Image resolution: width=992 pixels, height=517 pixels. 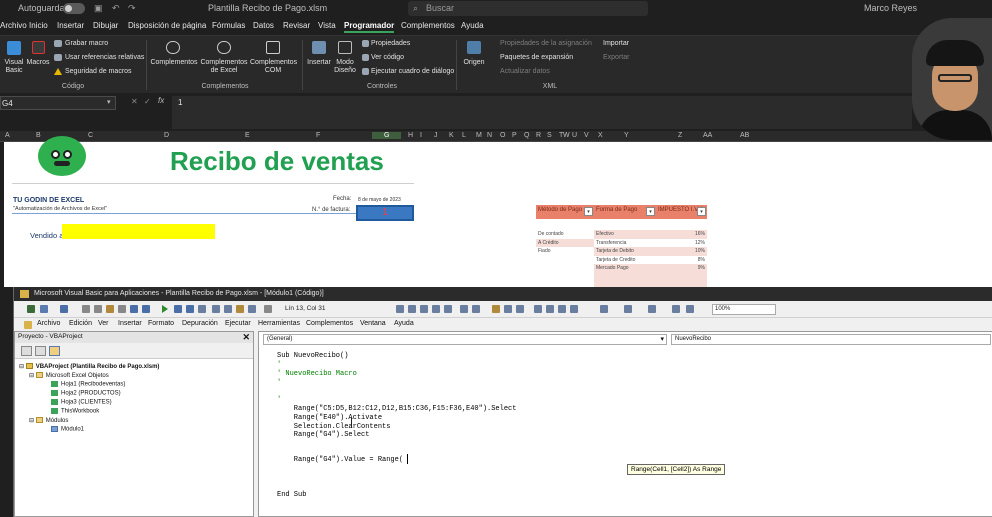 What do you see at coordinates (103, 323) in the screenshot?
I see `vba-menu-ver: Ver` at bounding box center [103, 323].